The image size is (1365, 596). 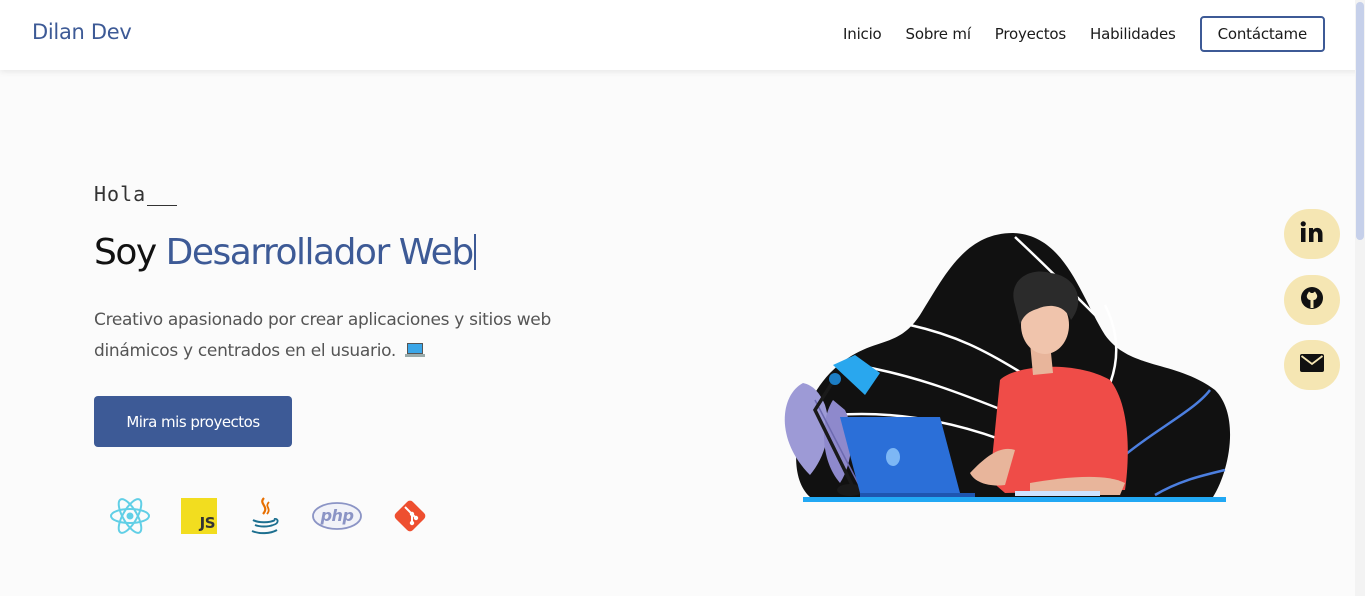 I want to click on nav-link-proyectos: Proyectos, so click(x=1030, y=34).